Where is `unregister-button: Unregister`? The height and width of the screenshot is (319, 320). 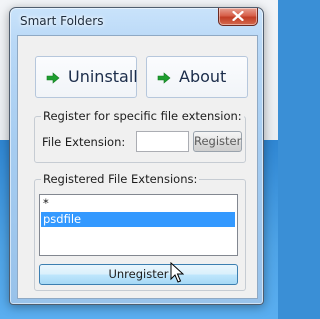
unregister-button: Unregister is located at coordinates (138, 274).